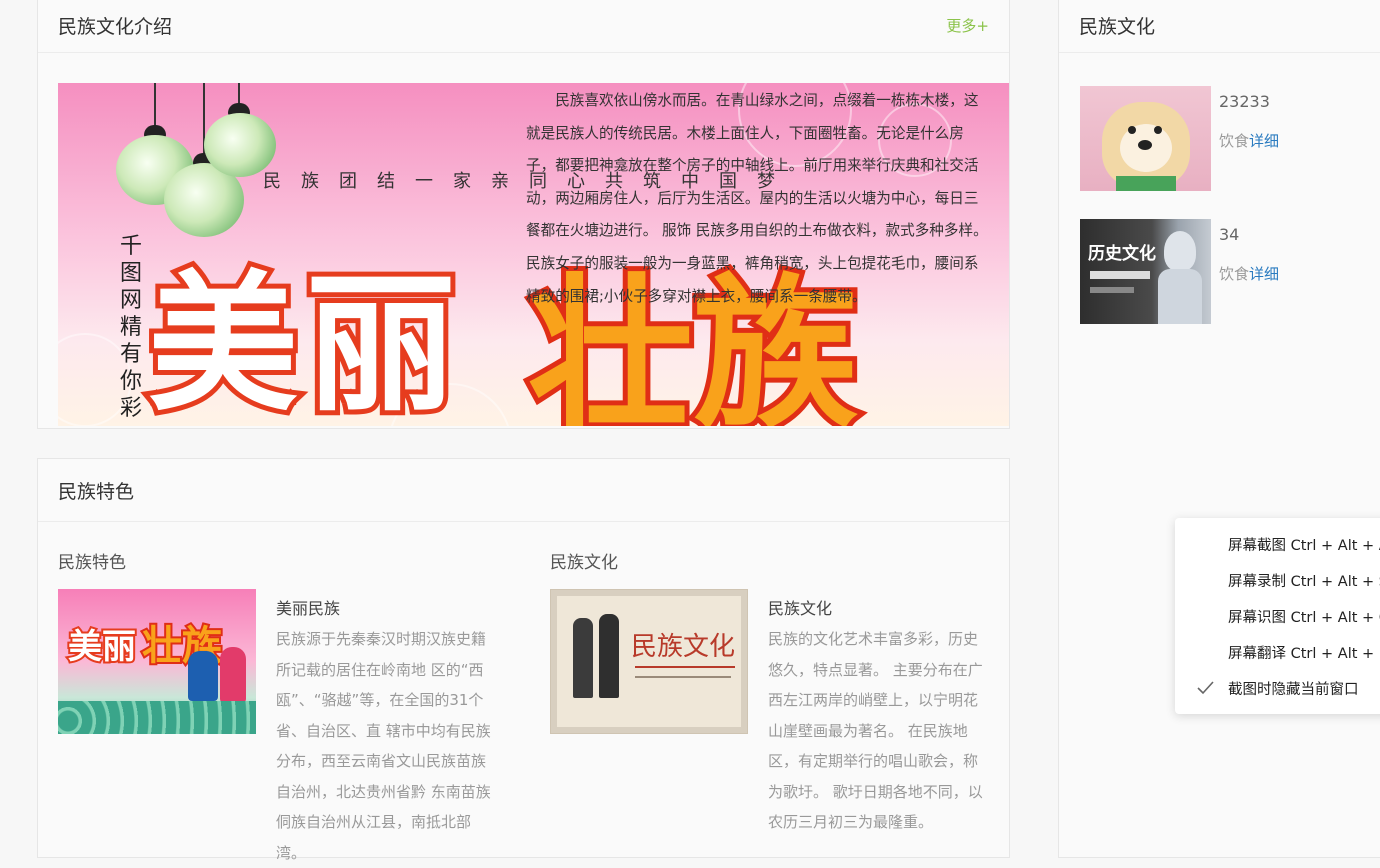 This screenshot has height=868, width=1380. I want to click on menu-item-screen-recognize: 屏幕识图 Ctrl + Alt + O, so click(1277, 616).